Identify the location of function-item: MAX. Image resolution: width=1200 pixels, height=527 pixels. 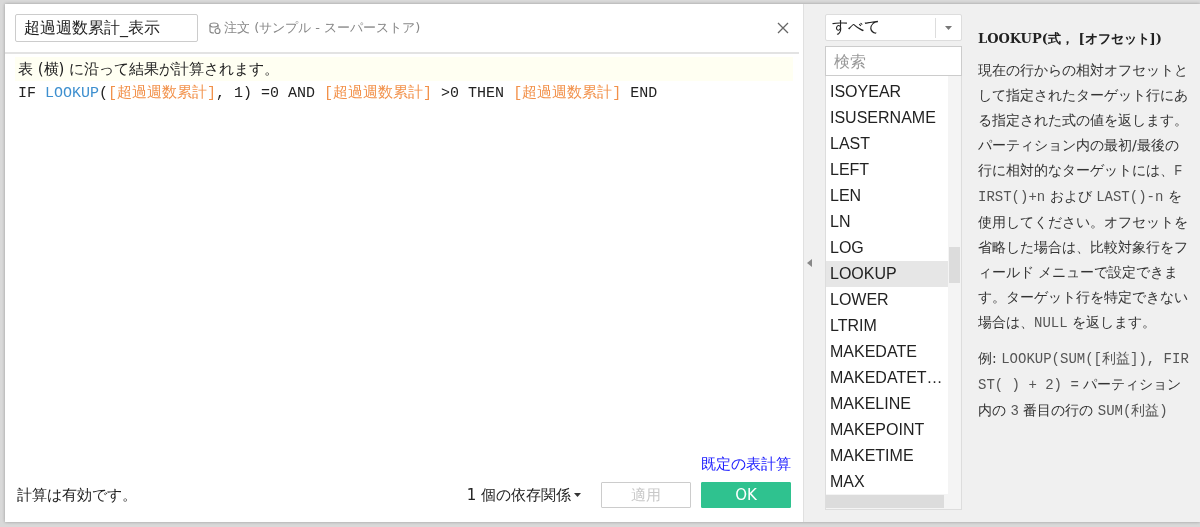
(887, 482).